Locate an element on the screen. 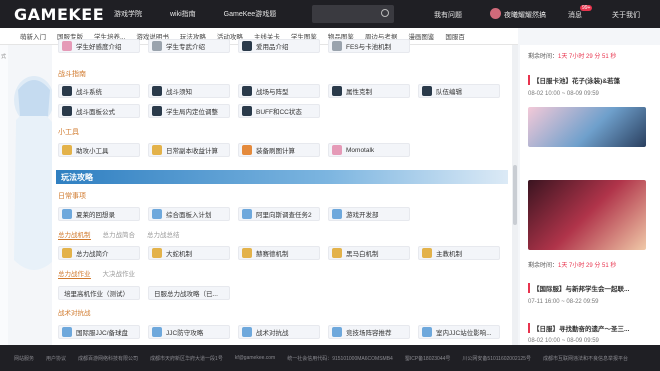 Image resolution: width=660 pixels, height=371 pixels. event-date: 08-02 10:00 ~ 08-09 09:59 is located at coordinates (563, 341).